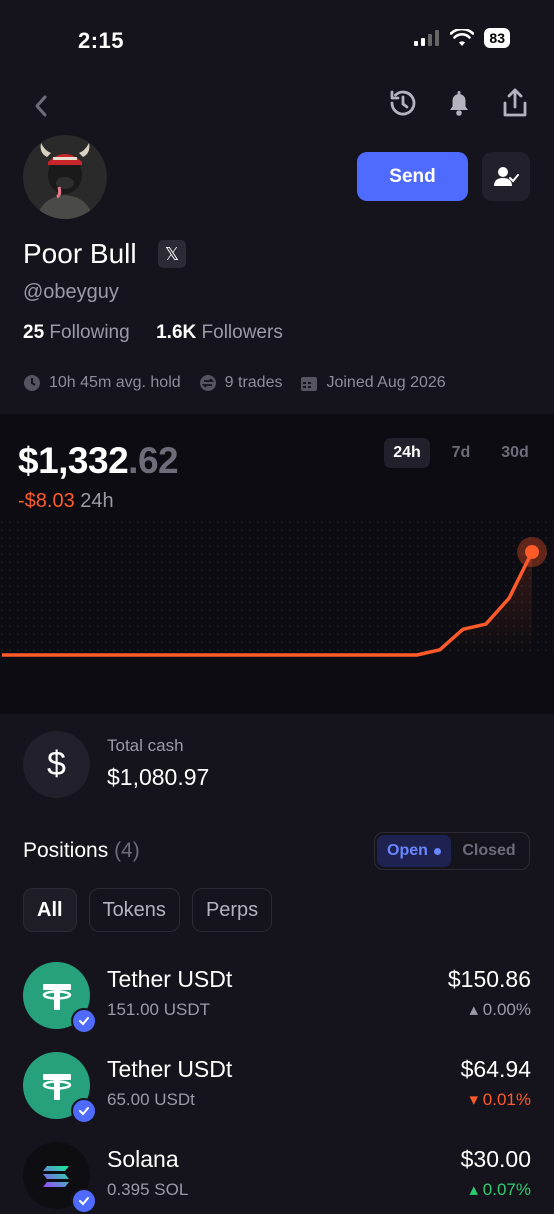 Image resolution: width=554 pixels, height=1214 pixels. I want to click on notifications-button, so click(459, 103).